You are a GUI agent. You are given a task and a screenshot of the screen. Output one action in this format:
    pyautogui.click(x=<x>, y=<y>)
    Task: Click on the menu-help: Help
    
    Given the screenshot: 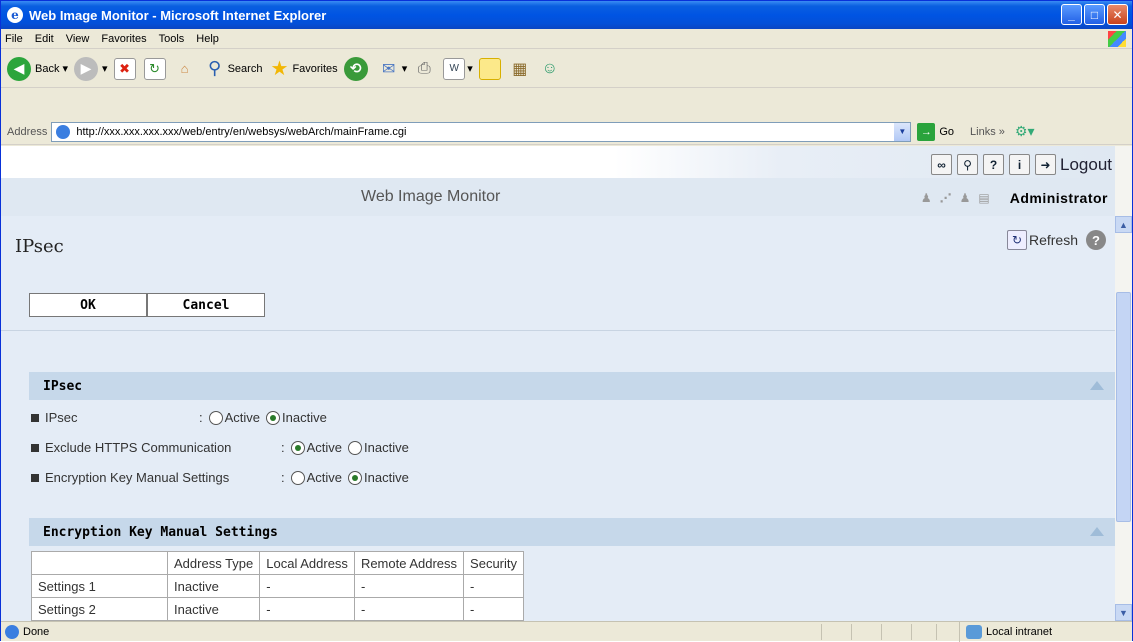 What is the action you would take?
    pyautogui.click(x=207, y=39)
    